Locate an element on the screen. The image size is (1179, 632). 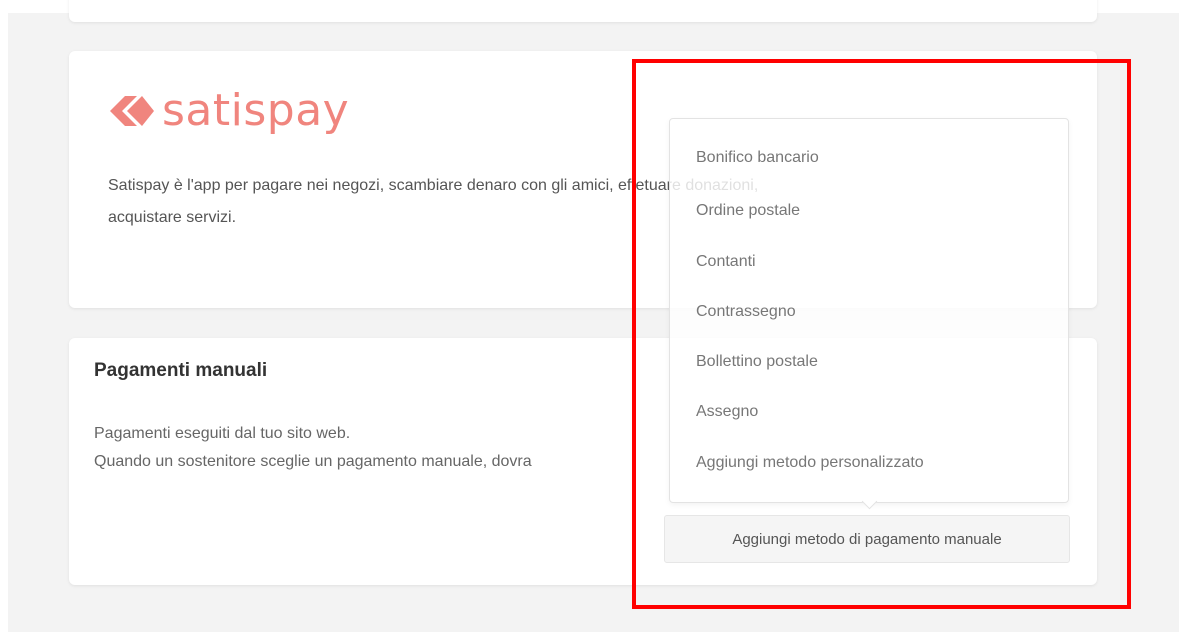
manual-payments-title: Pagamenti manuali is located at coordinates (181, 370).